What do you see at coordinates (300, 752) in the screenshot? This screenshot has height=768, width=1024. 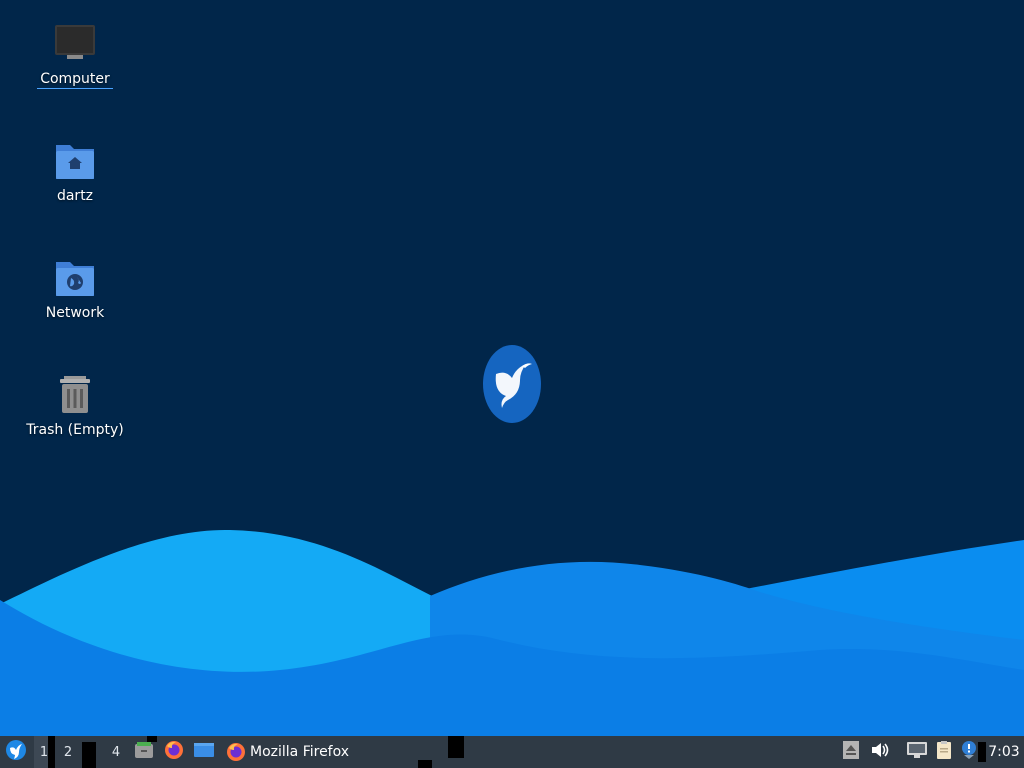 I see `window-button-label: Mozilla Firefox` at bounding box center [300, 752].